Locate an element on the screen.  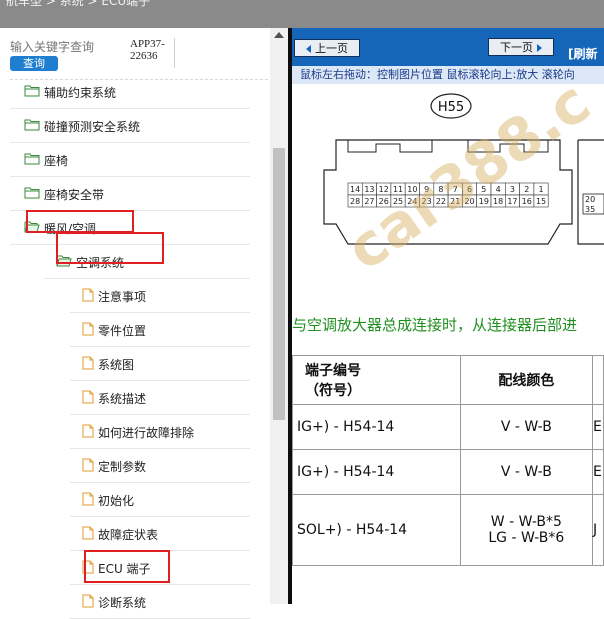
tree-item: 初始化 is located at coordinates (160, 500).